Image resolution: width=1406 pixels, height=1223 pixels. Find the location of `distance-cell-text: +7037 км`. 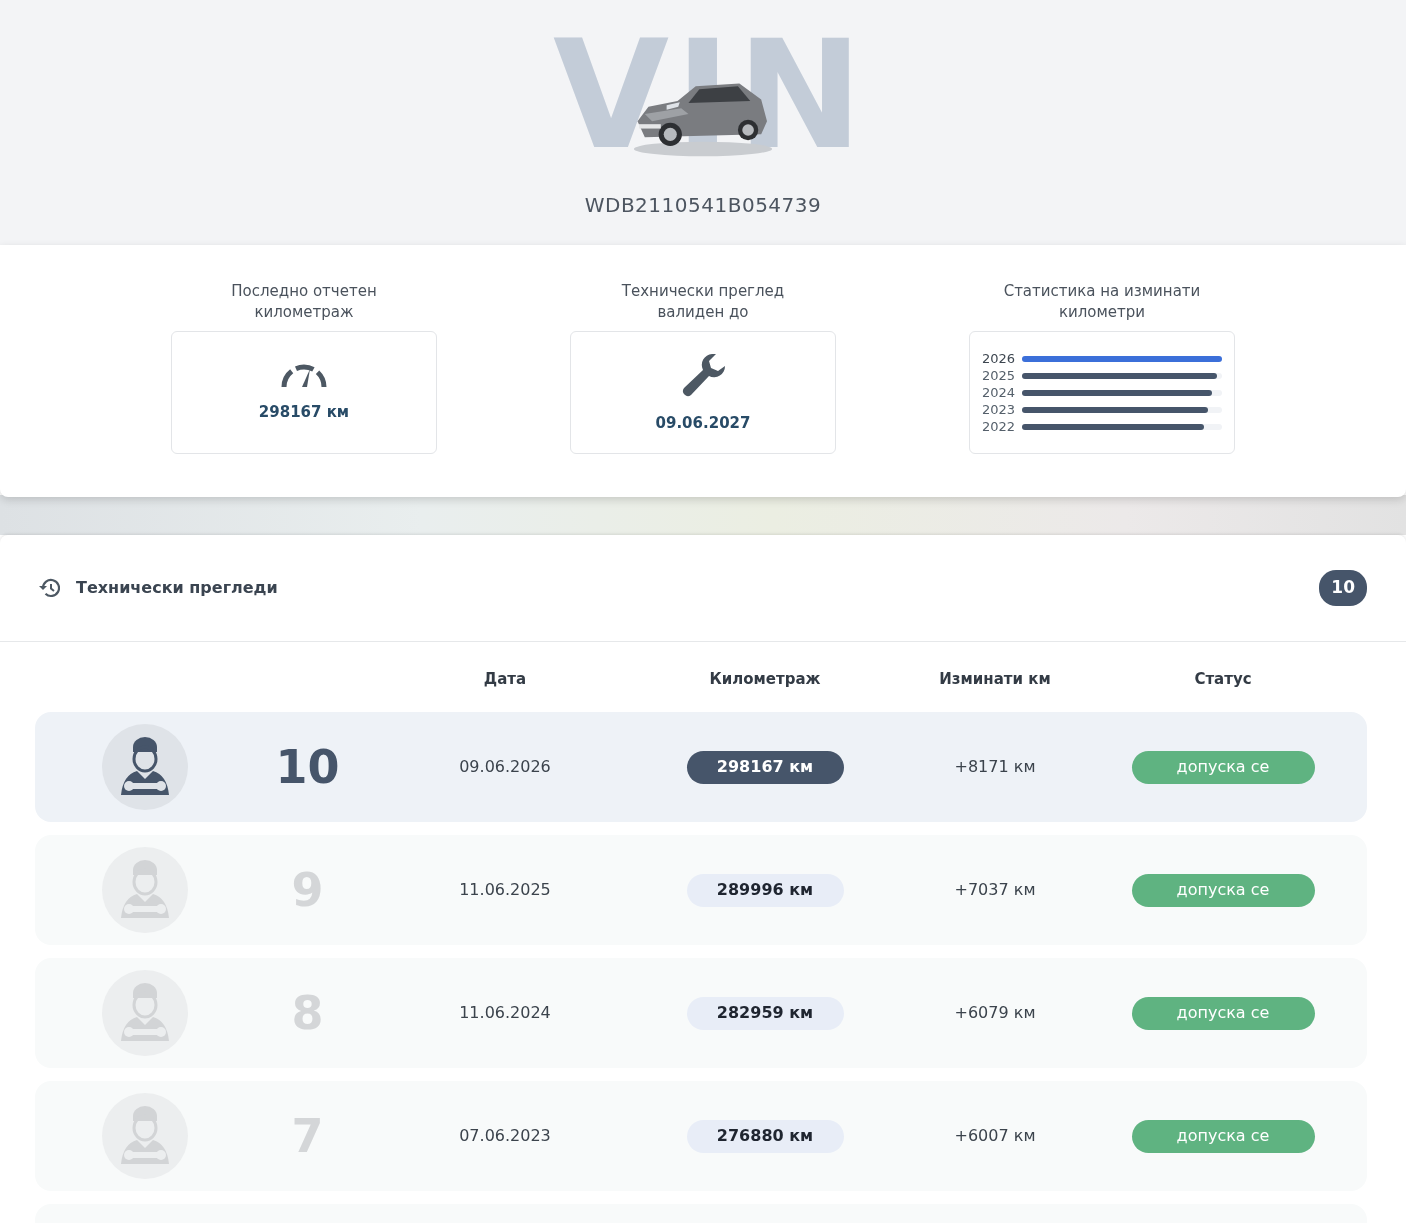

distance-cell-text: +7037 км is located at coordinates (995, 890).